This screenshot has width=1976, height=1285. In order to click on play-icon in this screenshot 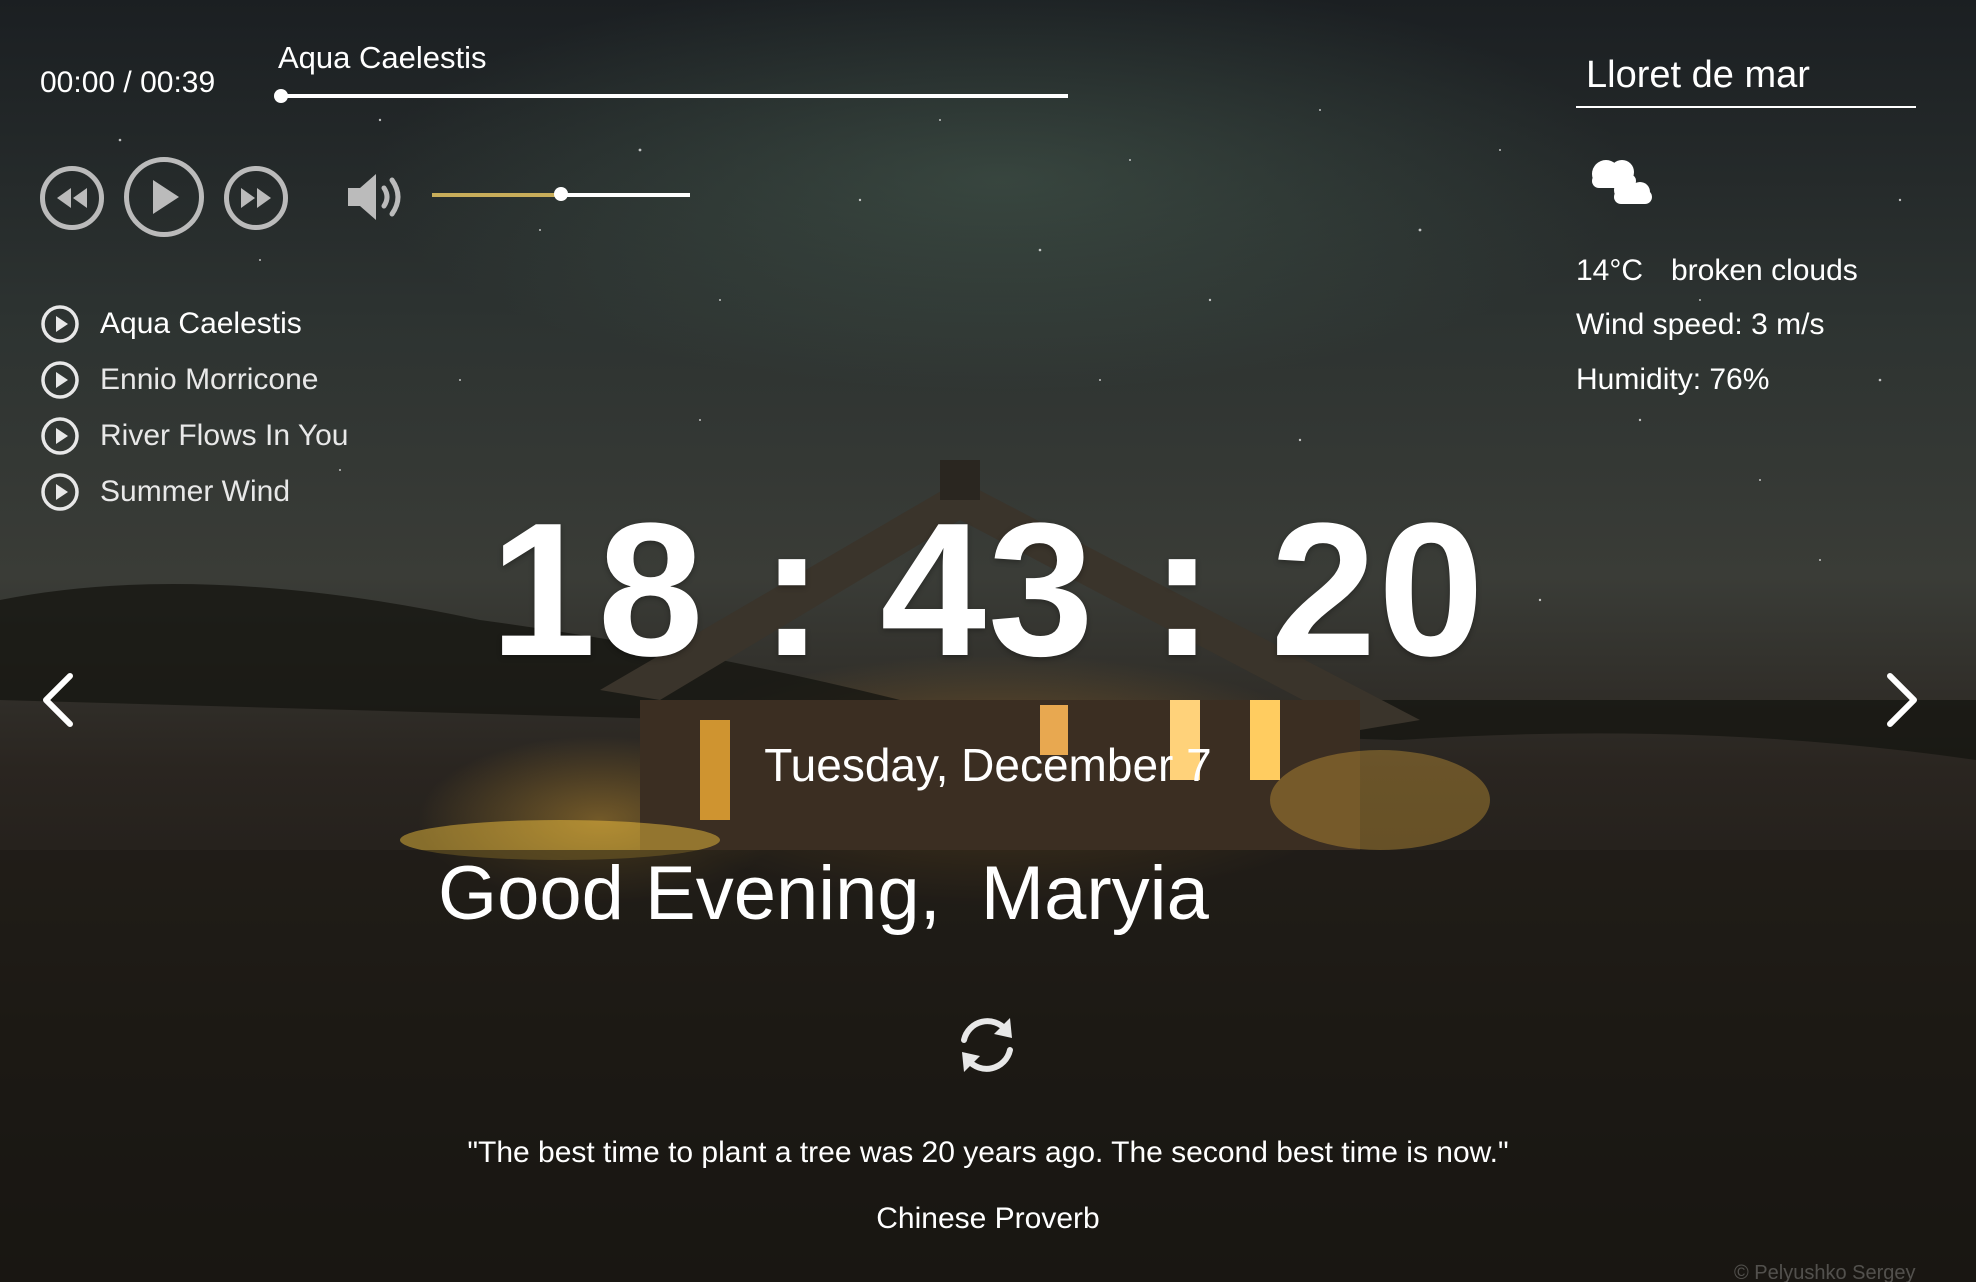, I will do `click(166, 197)`.